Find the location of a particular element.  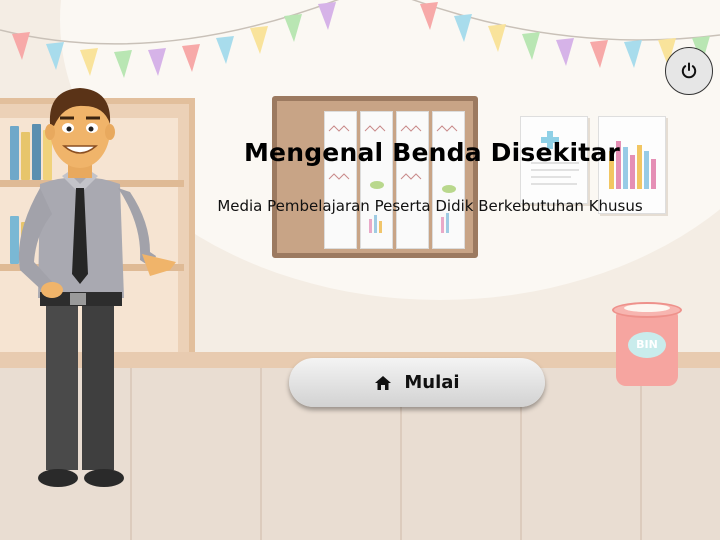

trash-bin-label: BIN is located at coordinates (647, 345).